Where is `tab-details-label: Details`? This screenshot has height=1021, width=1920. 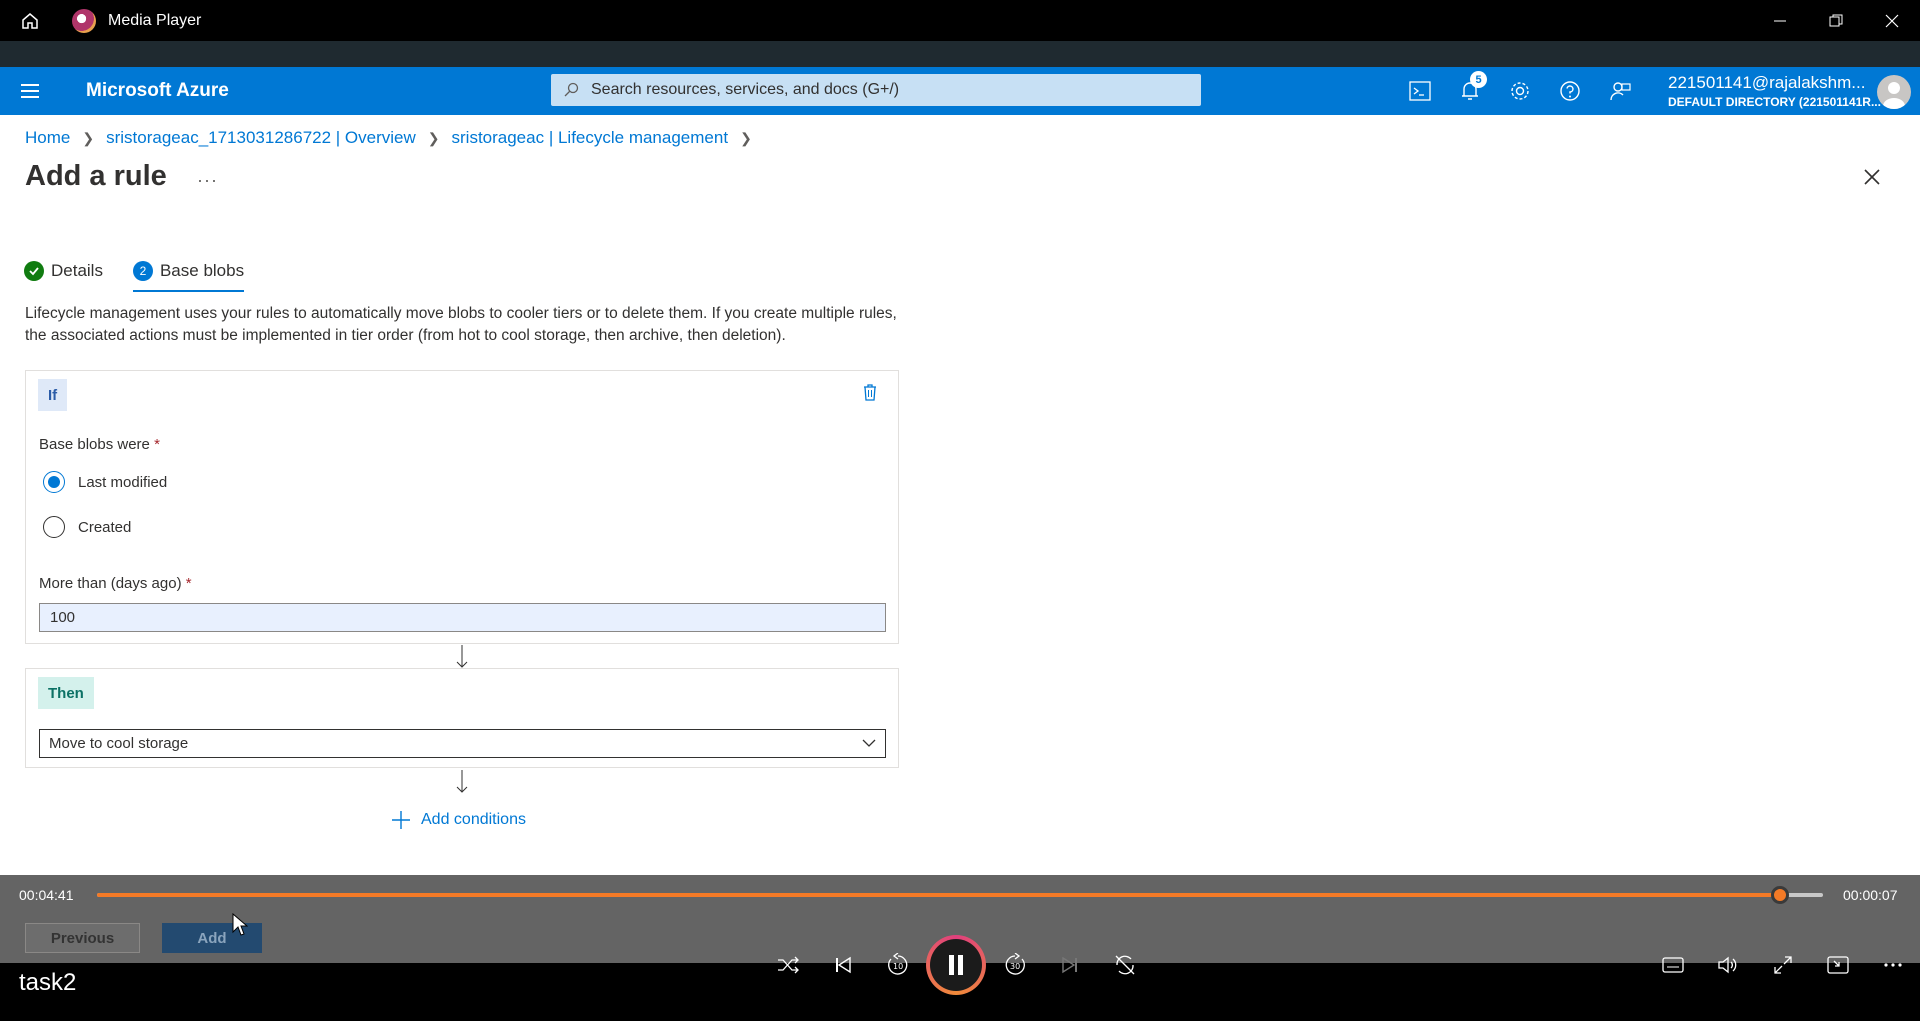
tab-details-label: Details is located at coordinates (77, 270).